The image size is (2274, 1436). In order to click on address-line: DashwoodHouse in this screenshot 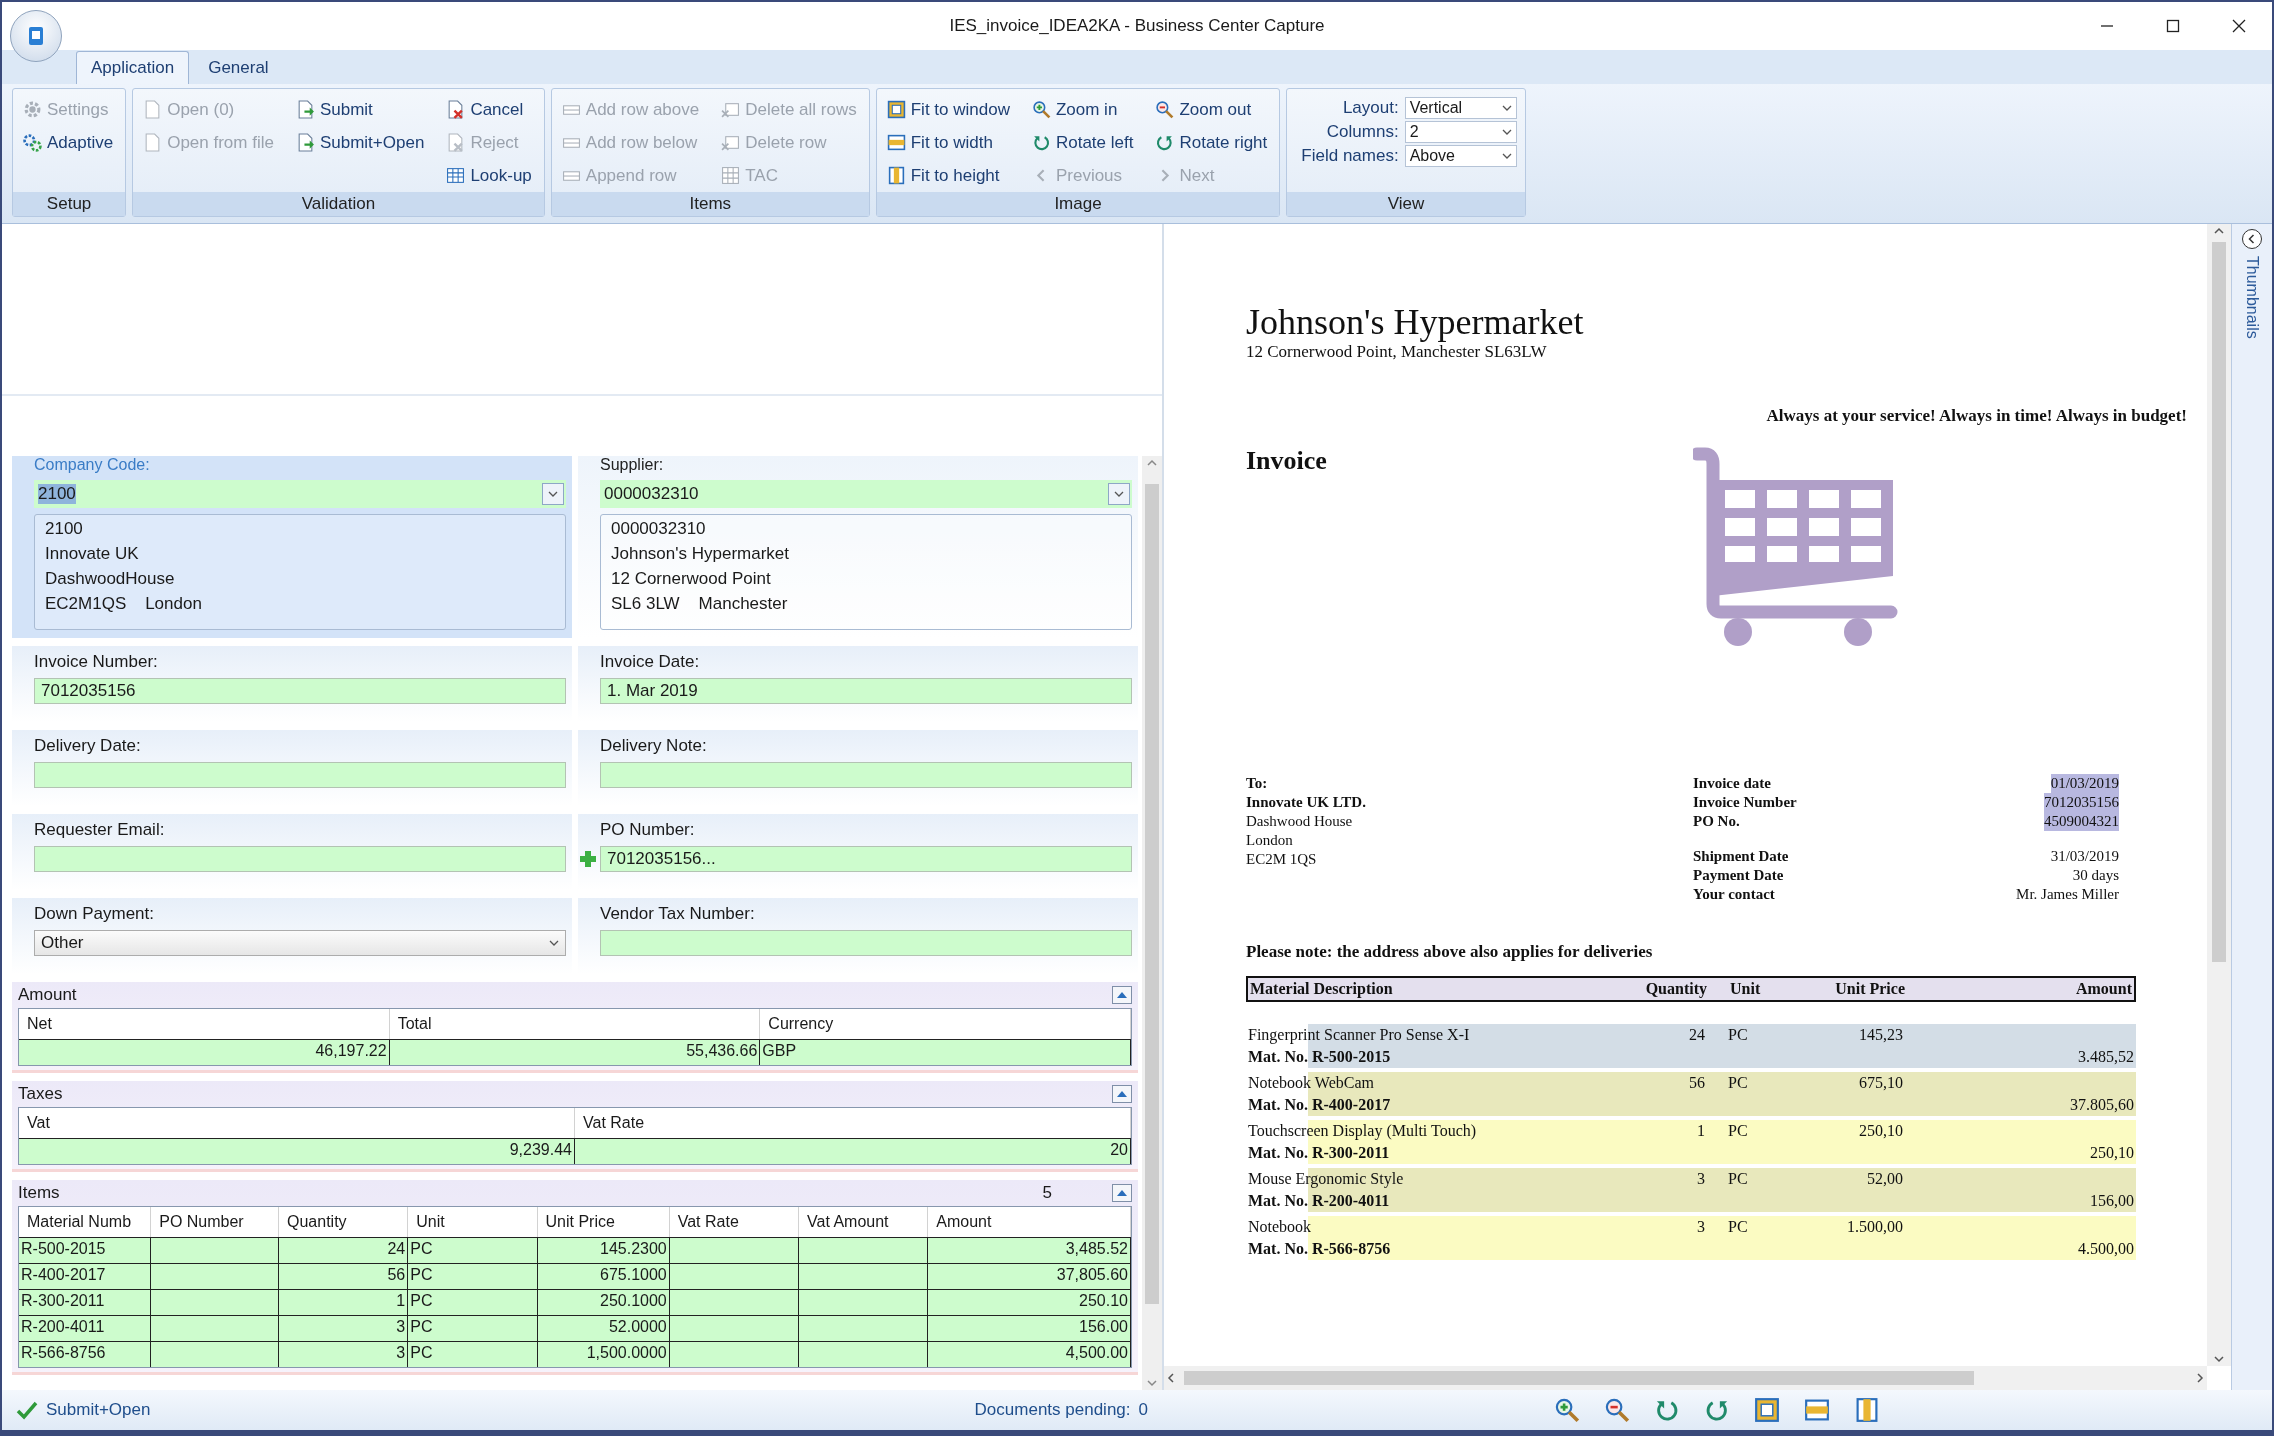, I will do `click(110, 579)`.